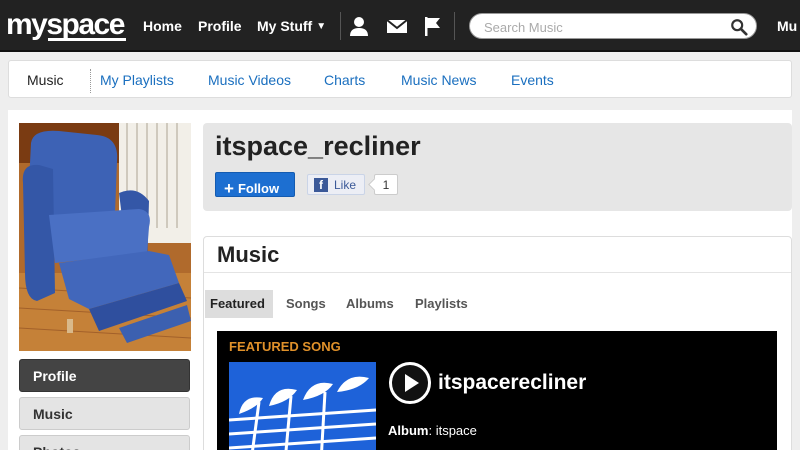 The width and height of the screenshot is (800, 450). Describe the element at coordinates (239, 304) in the screenshot. I see `tab-featured: Featured` at that location.